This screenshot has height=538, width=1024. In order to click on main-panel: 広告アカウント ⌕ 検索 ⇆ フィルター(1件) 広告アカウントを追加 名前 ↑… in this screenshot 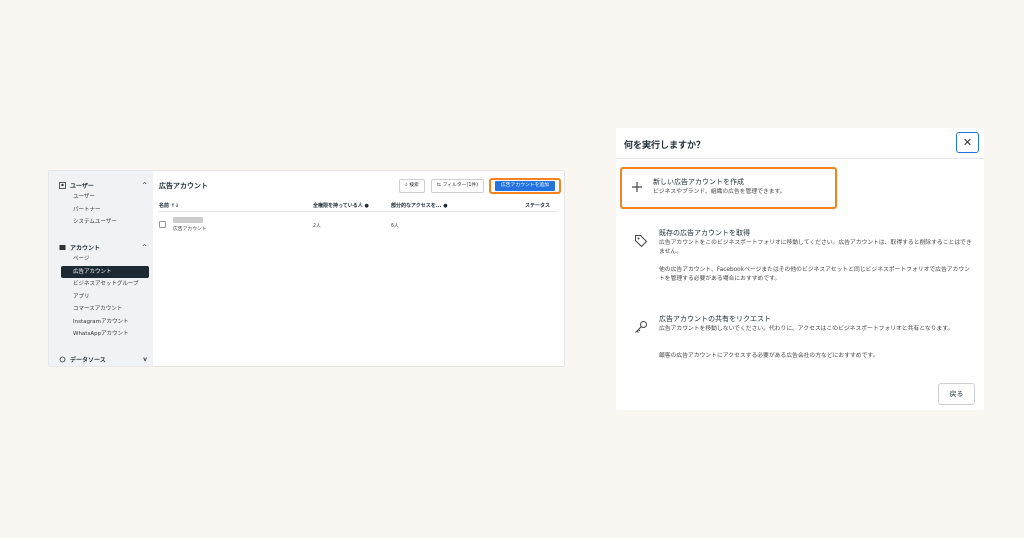, I will do `click(358, 268)`.